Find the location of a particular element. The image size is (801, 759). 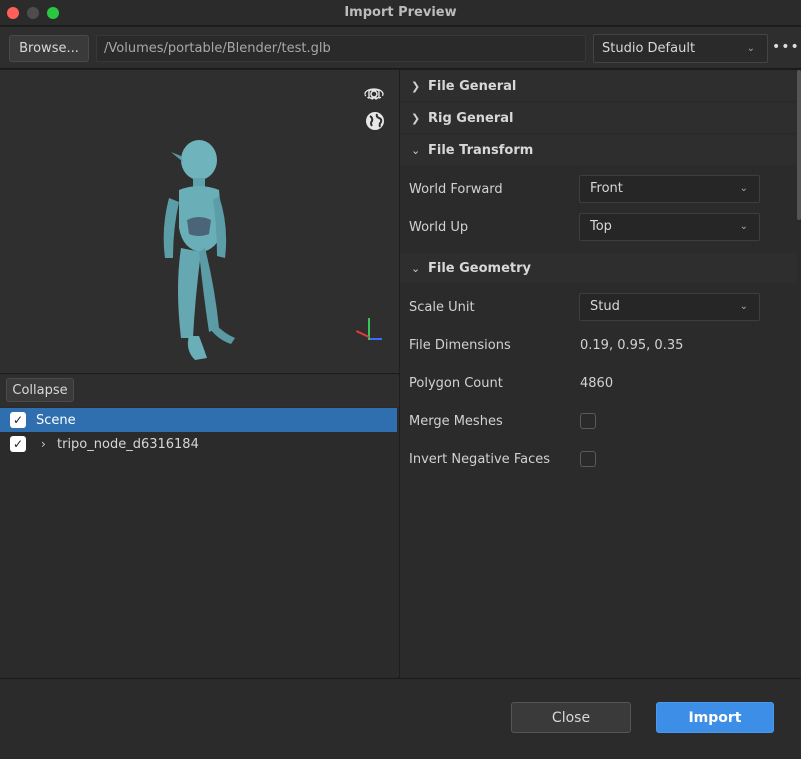

dialog-footer: Close Import is located at coordinates (400, 718).